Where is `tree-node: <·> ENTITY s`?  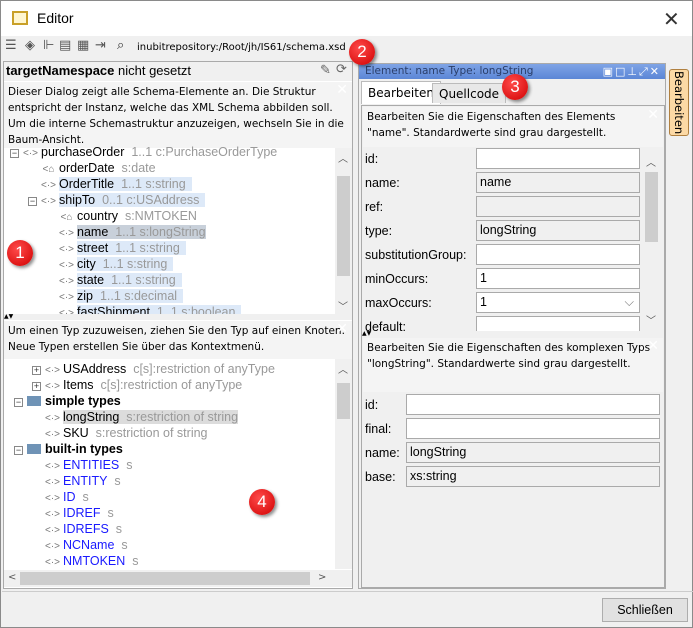
tree-node: <·> ENTITY s is located at coordinates (76, 481).